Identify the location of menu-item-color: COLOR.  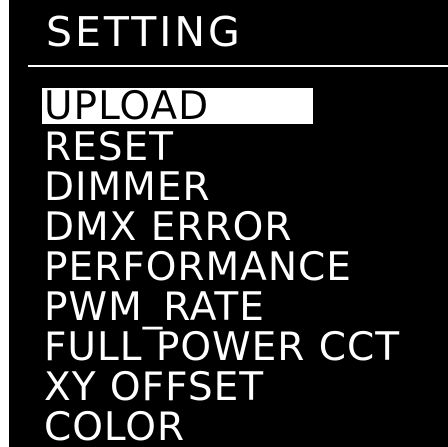
(221, 427).